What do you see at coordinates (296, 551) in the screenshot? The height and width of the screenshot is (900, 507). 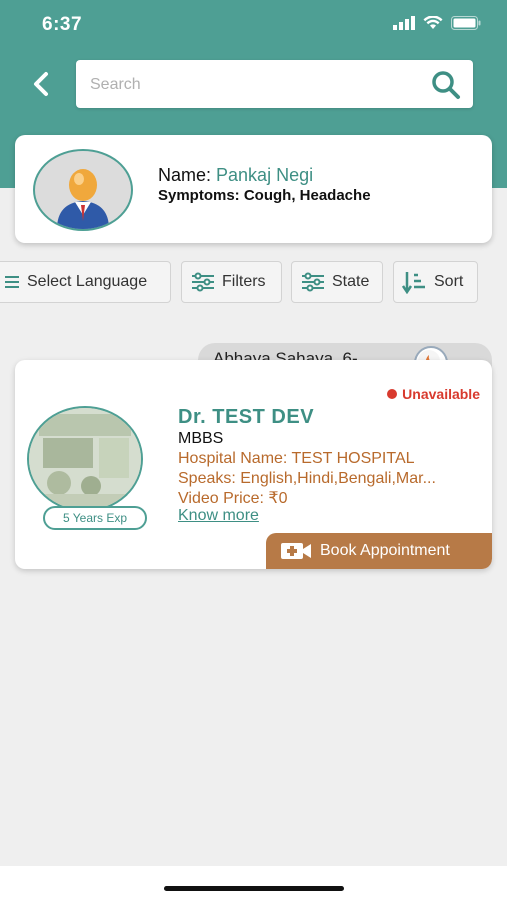 I see `video-call-icon` at bounding box center [296, 551].